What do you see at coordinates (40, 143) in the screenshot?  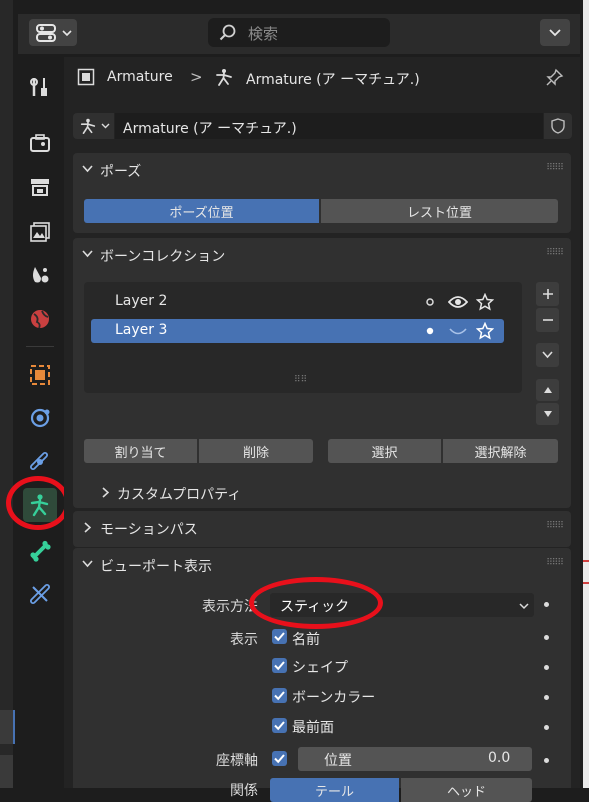 I see `render-tab-icon` at bounding box center [40, 143].